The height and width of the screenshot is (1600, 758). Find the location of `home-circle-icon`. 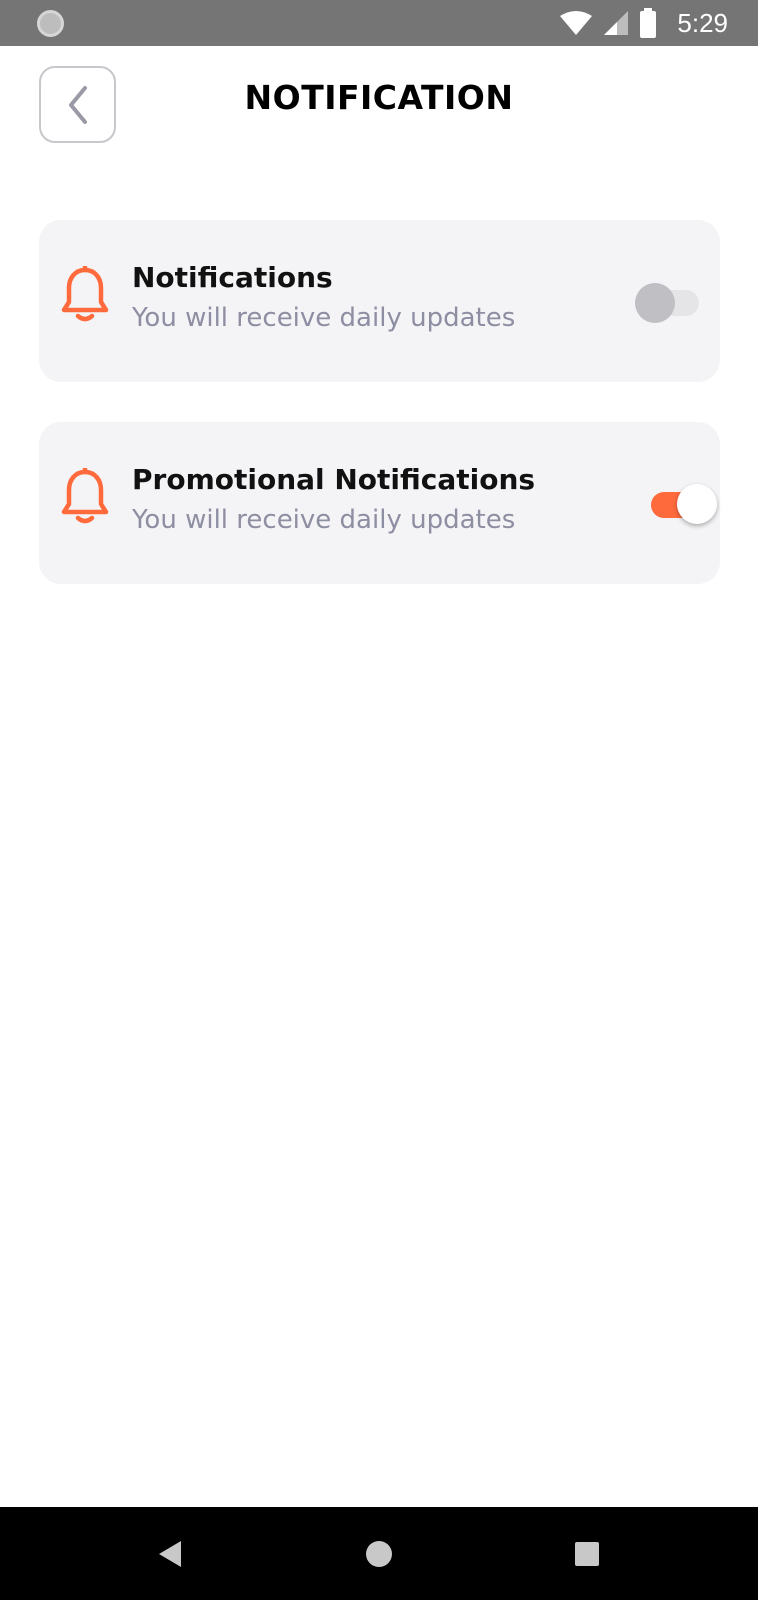

home-circle-icon is located at coordinates (379, 1554).